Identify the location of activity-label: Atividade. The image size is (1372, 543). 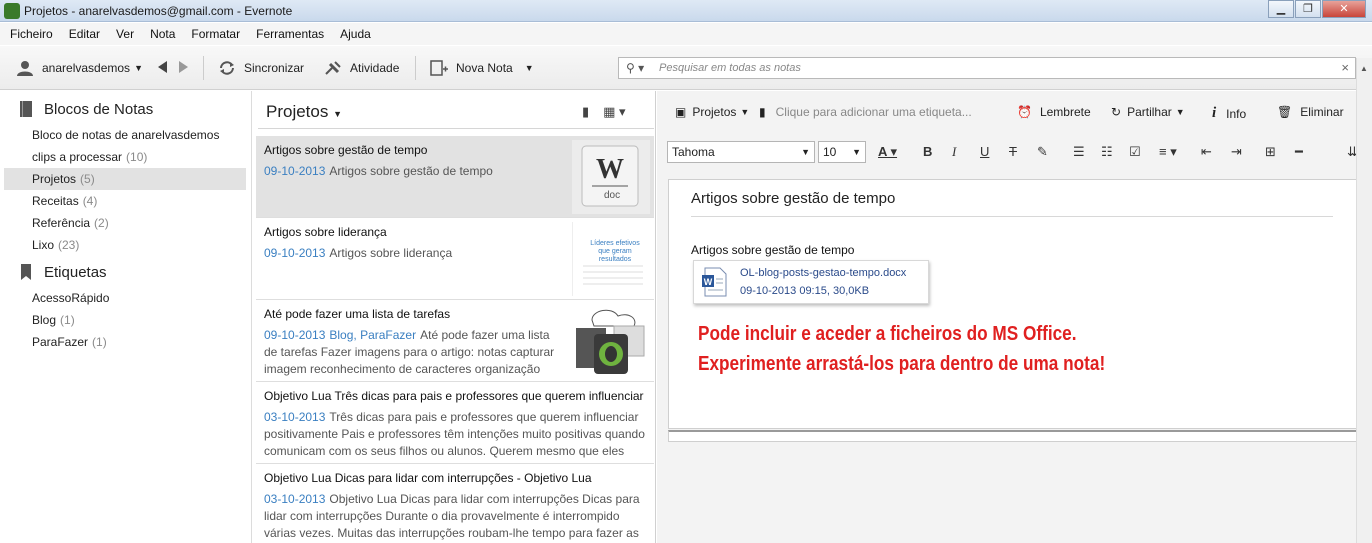
(375, 68).